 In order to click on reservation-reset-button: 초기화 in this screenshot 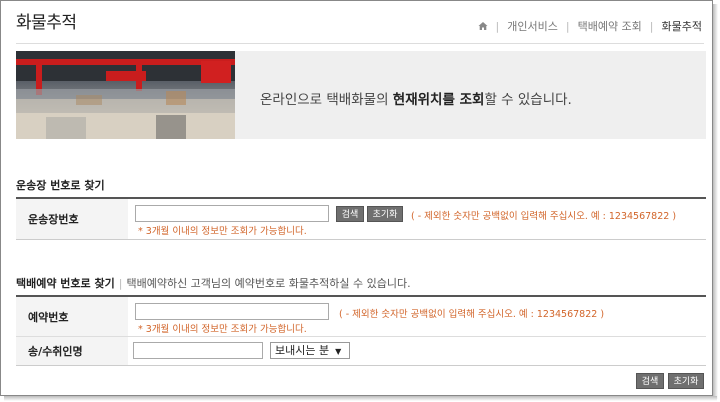, I will do `click(686, 381)`.